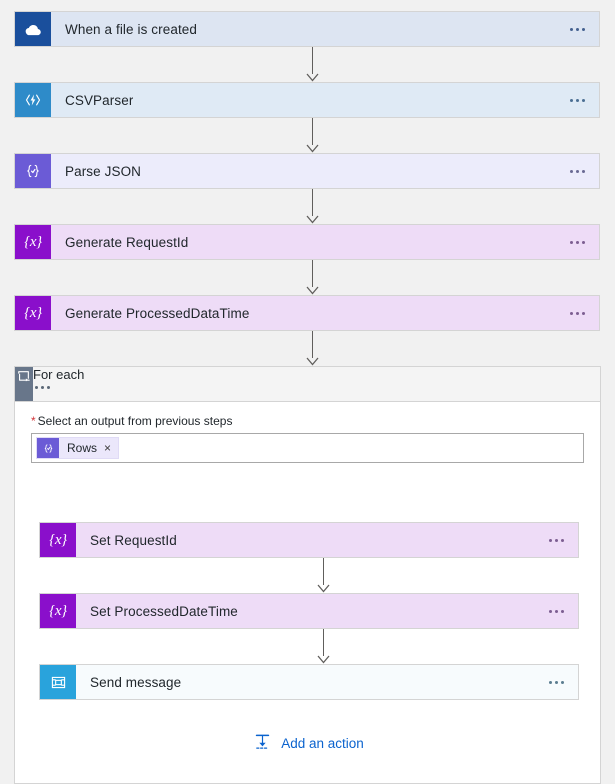  I want to click on flow-node-body: Generate RequestId, so click(325, 242).